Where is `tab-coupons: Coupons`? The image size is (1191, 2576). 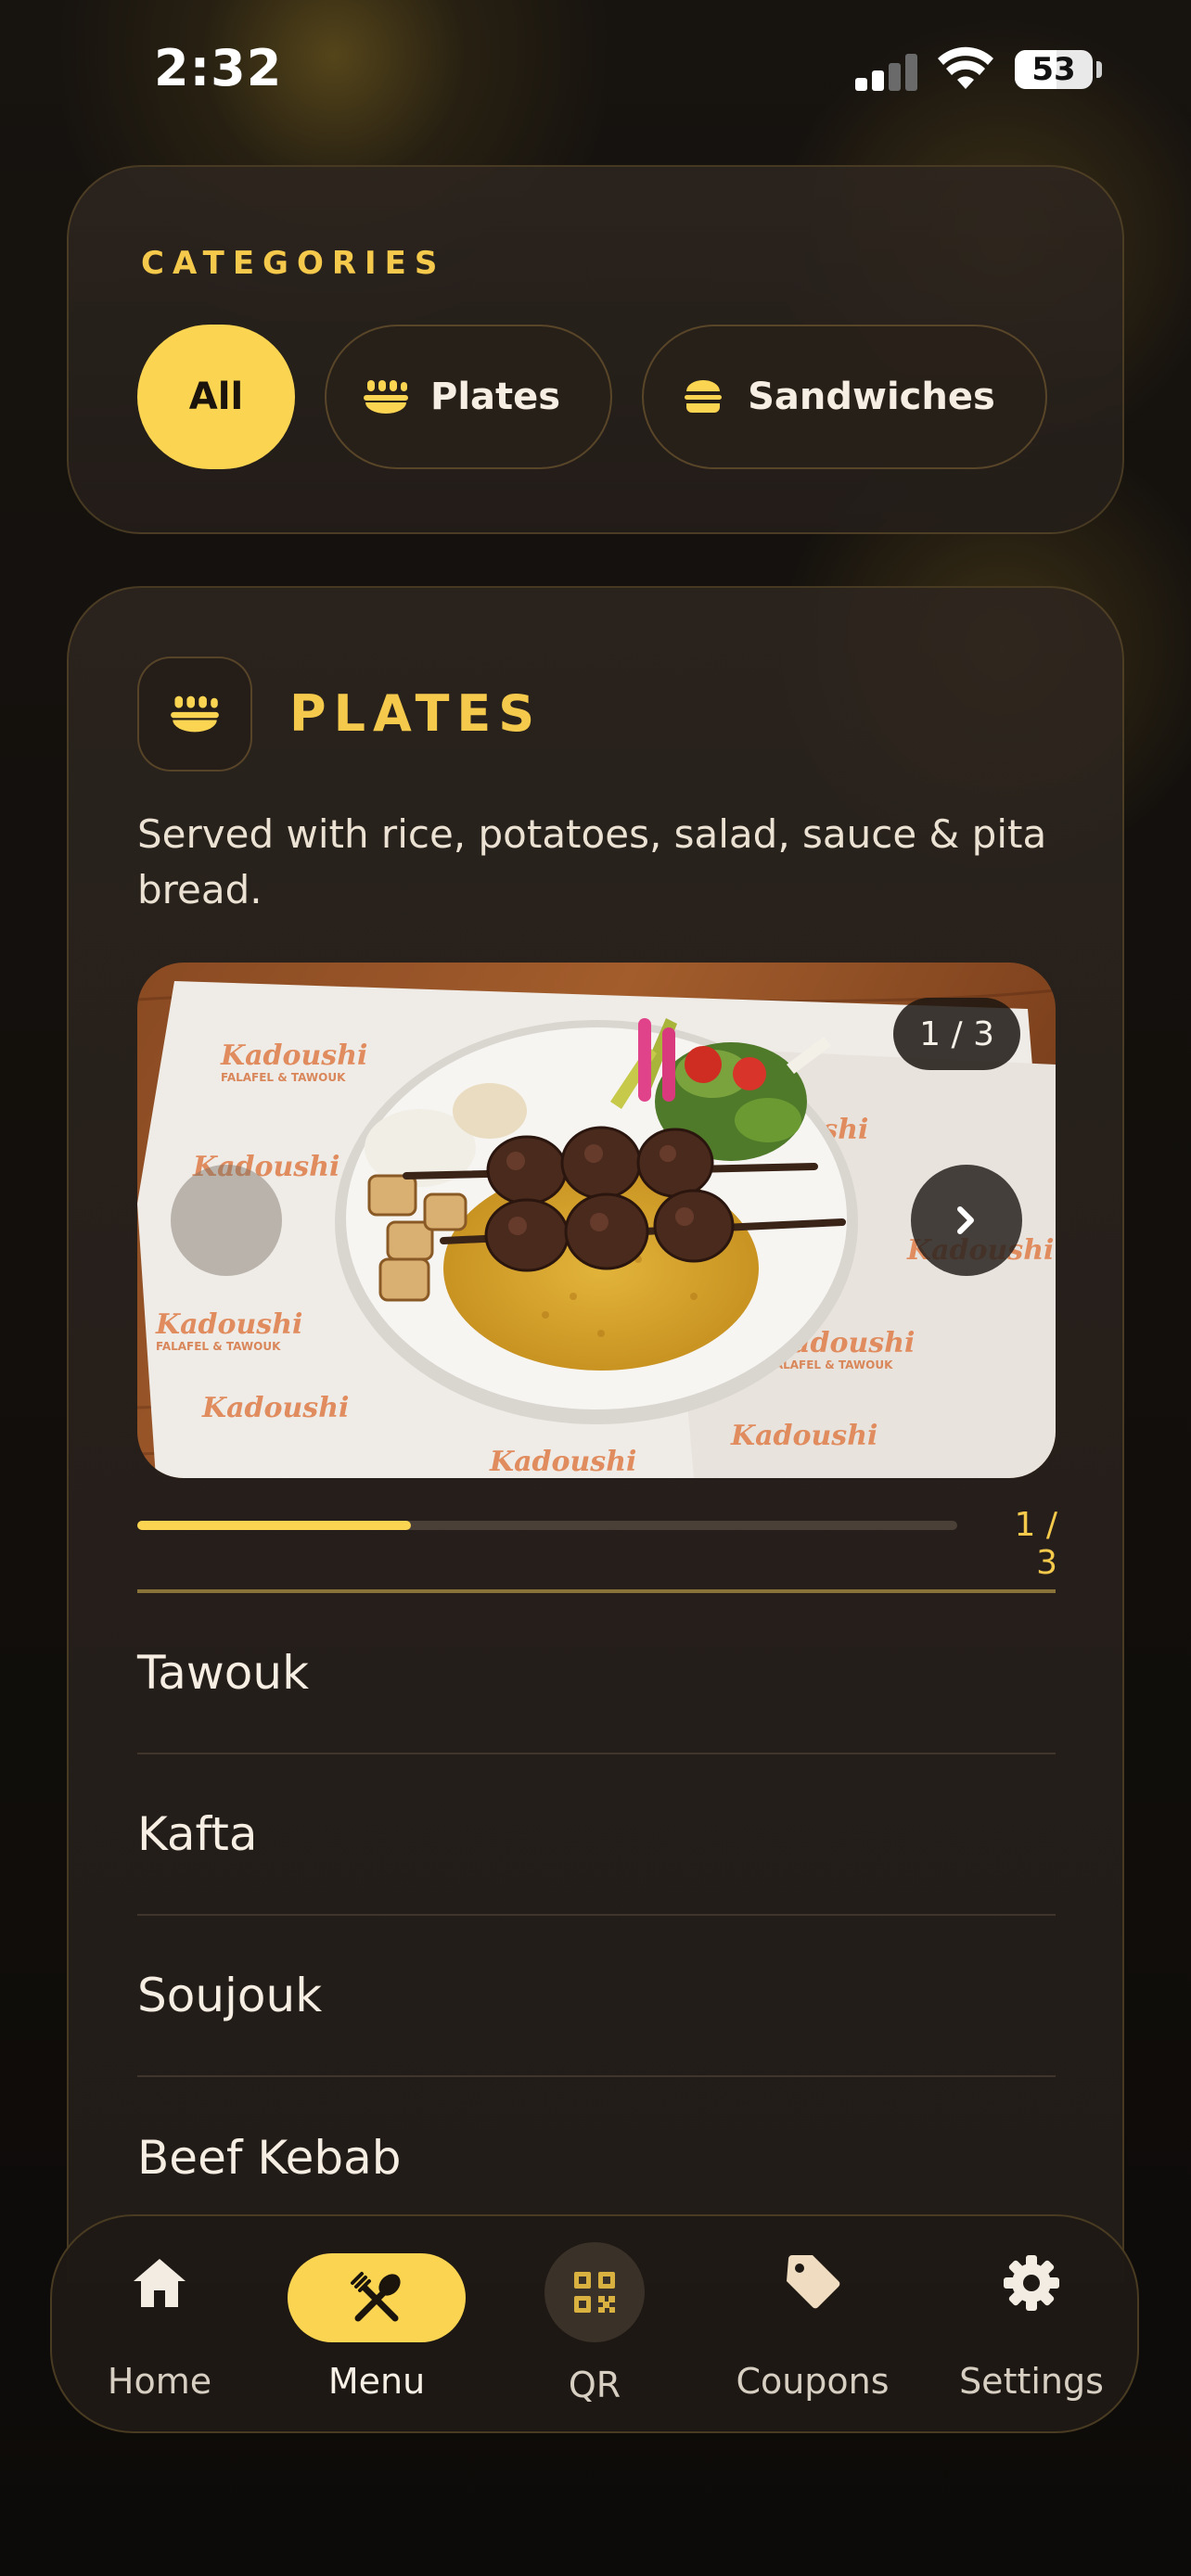 tab-coupons: Coupons is located at coordinates (812, 2326).